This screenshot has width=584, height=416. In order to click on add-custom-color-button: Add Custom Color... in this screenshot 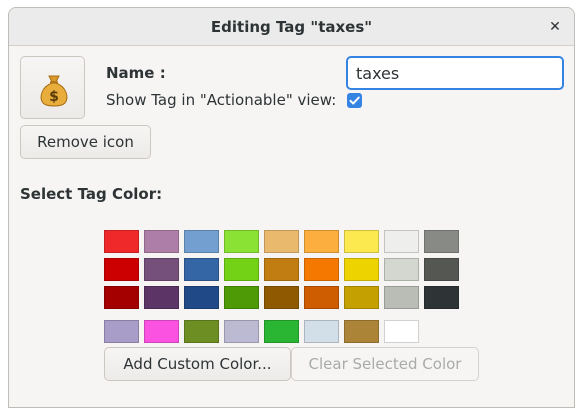, I will do `click(197, 364)`.